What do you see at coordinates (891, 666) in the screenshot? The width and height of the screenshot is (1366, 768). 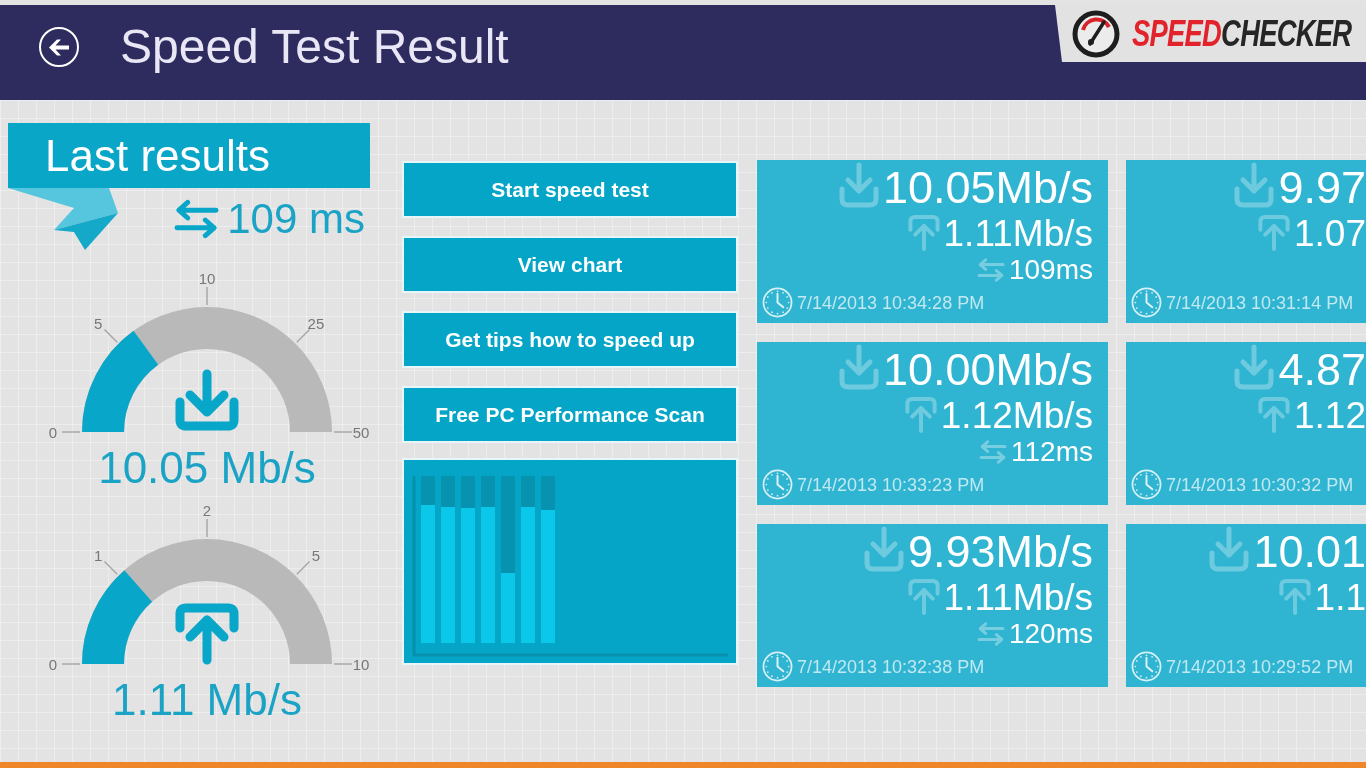 I see `timestamp: 7/14/2013 10:32:38 PM` at bounding box center [891, 666].